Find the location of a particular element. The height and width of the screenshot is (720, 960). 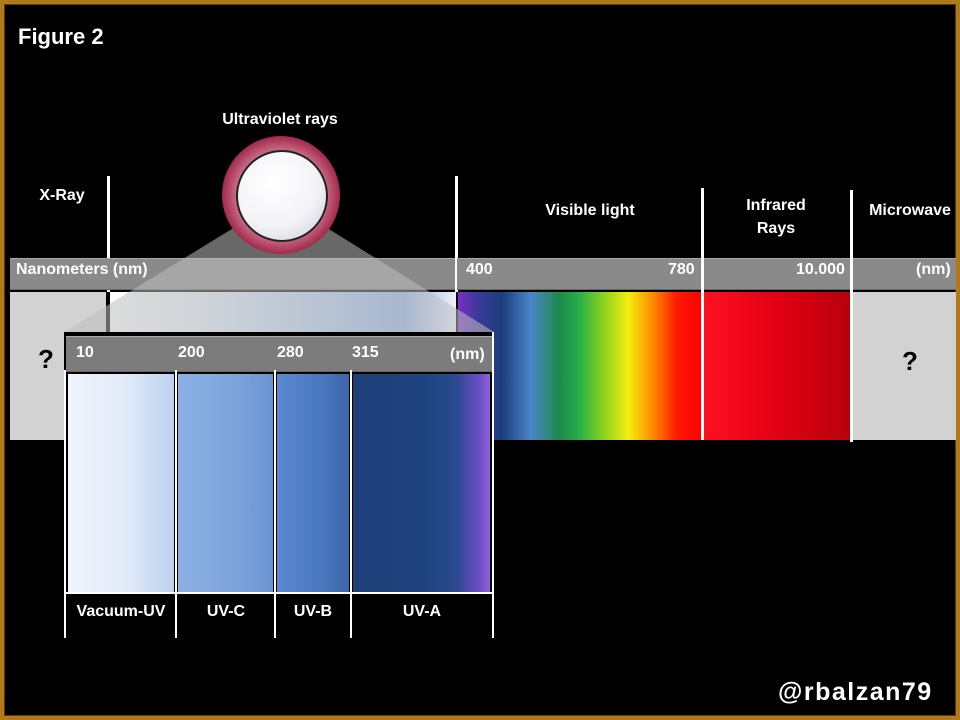

band-uv-c is located at coordinates (225, 483).